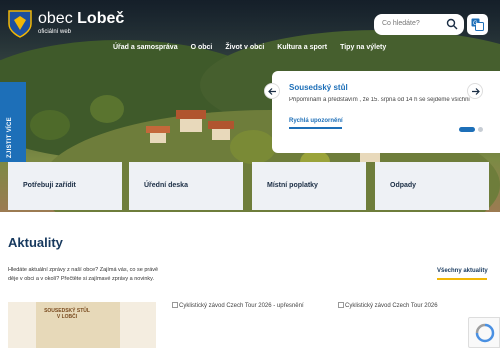 Image resolution: width=500 pixels, height=348 pixels. What do you see at coordinates (202, 50) in the screenshot?
I see `nav-item-o-obci: O obci` at bounding box center [202, 50].